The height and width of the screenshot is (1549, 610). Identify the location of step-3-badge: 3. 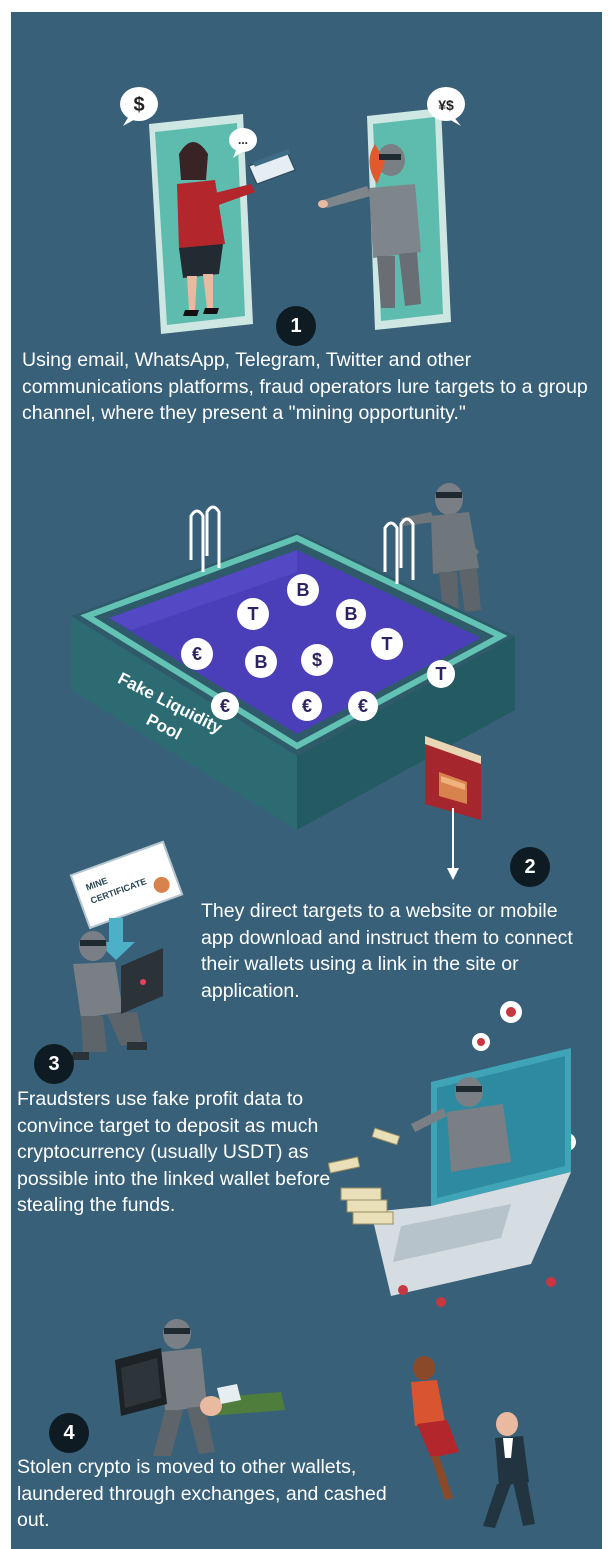
(54, 1064).